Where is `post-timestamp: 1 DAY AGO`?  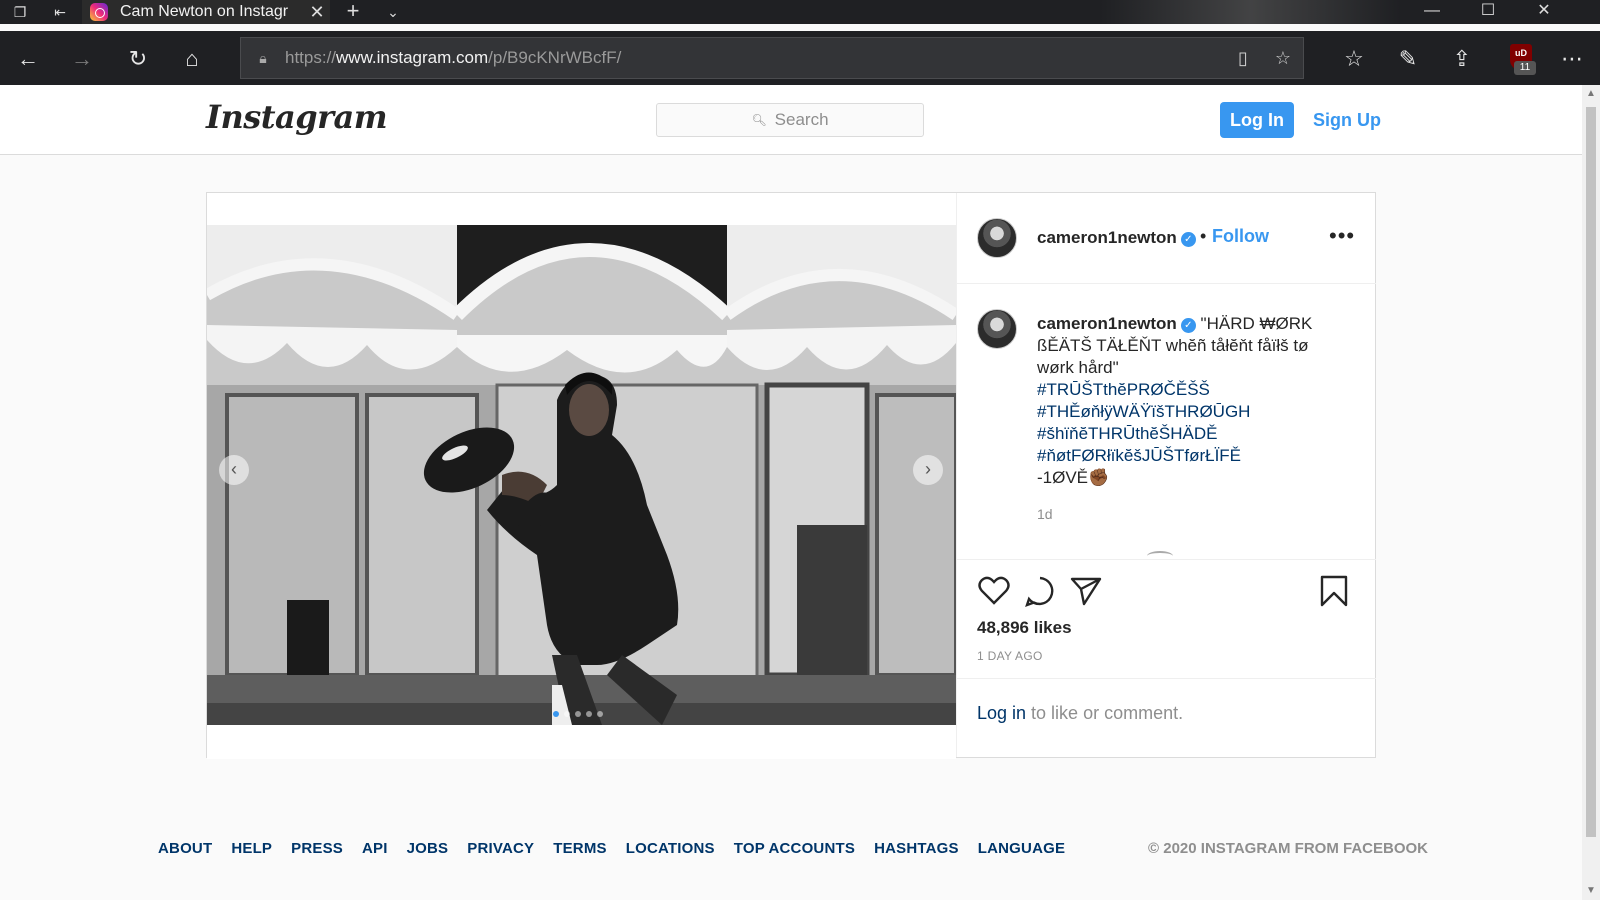
post-timestamp: 1 DAY AGO is located at coordinates (1010, 656).